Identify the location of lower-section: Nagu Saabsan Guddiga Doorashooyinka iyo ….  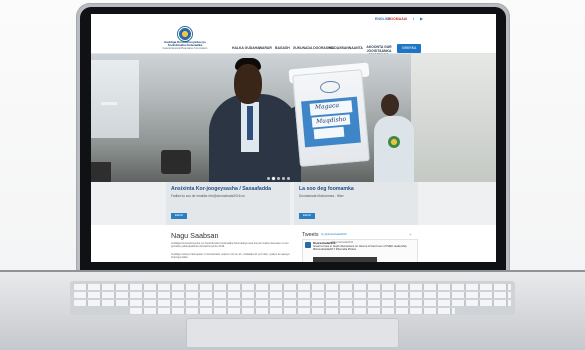
(293, 243).